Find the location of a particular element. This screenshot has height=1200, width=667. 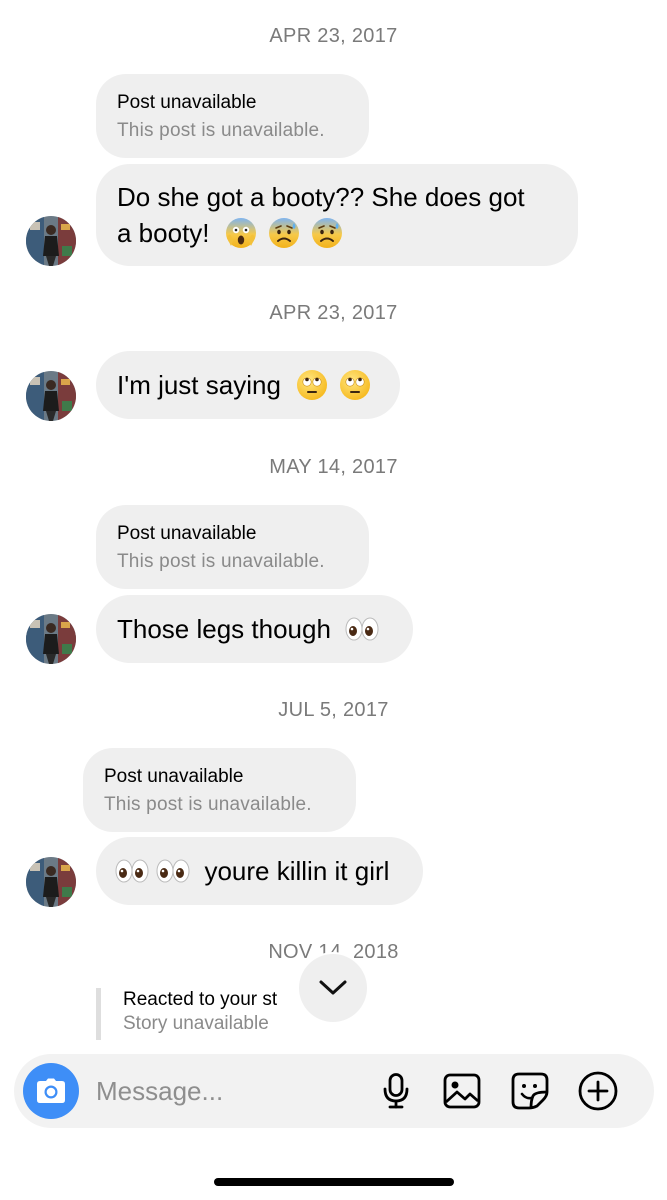

camera-icon is located at coordinates (51, 1090).